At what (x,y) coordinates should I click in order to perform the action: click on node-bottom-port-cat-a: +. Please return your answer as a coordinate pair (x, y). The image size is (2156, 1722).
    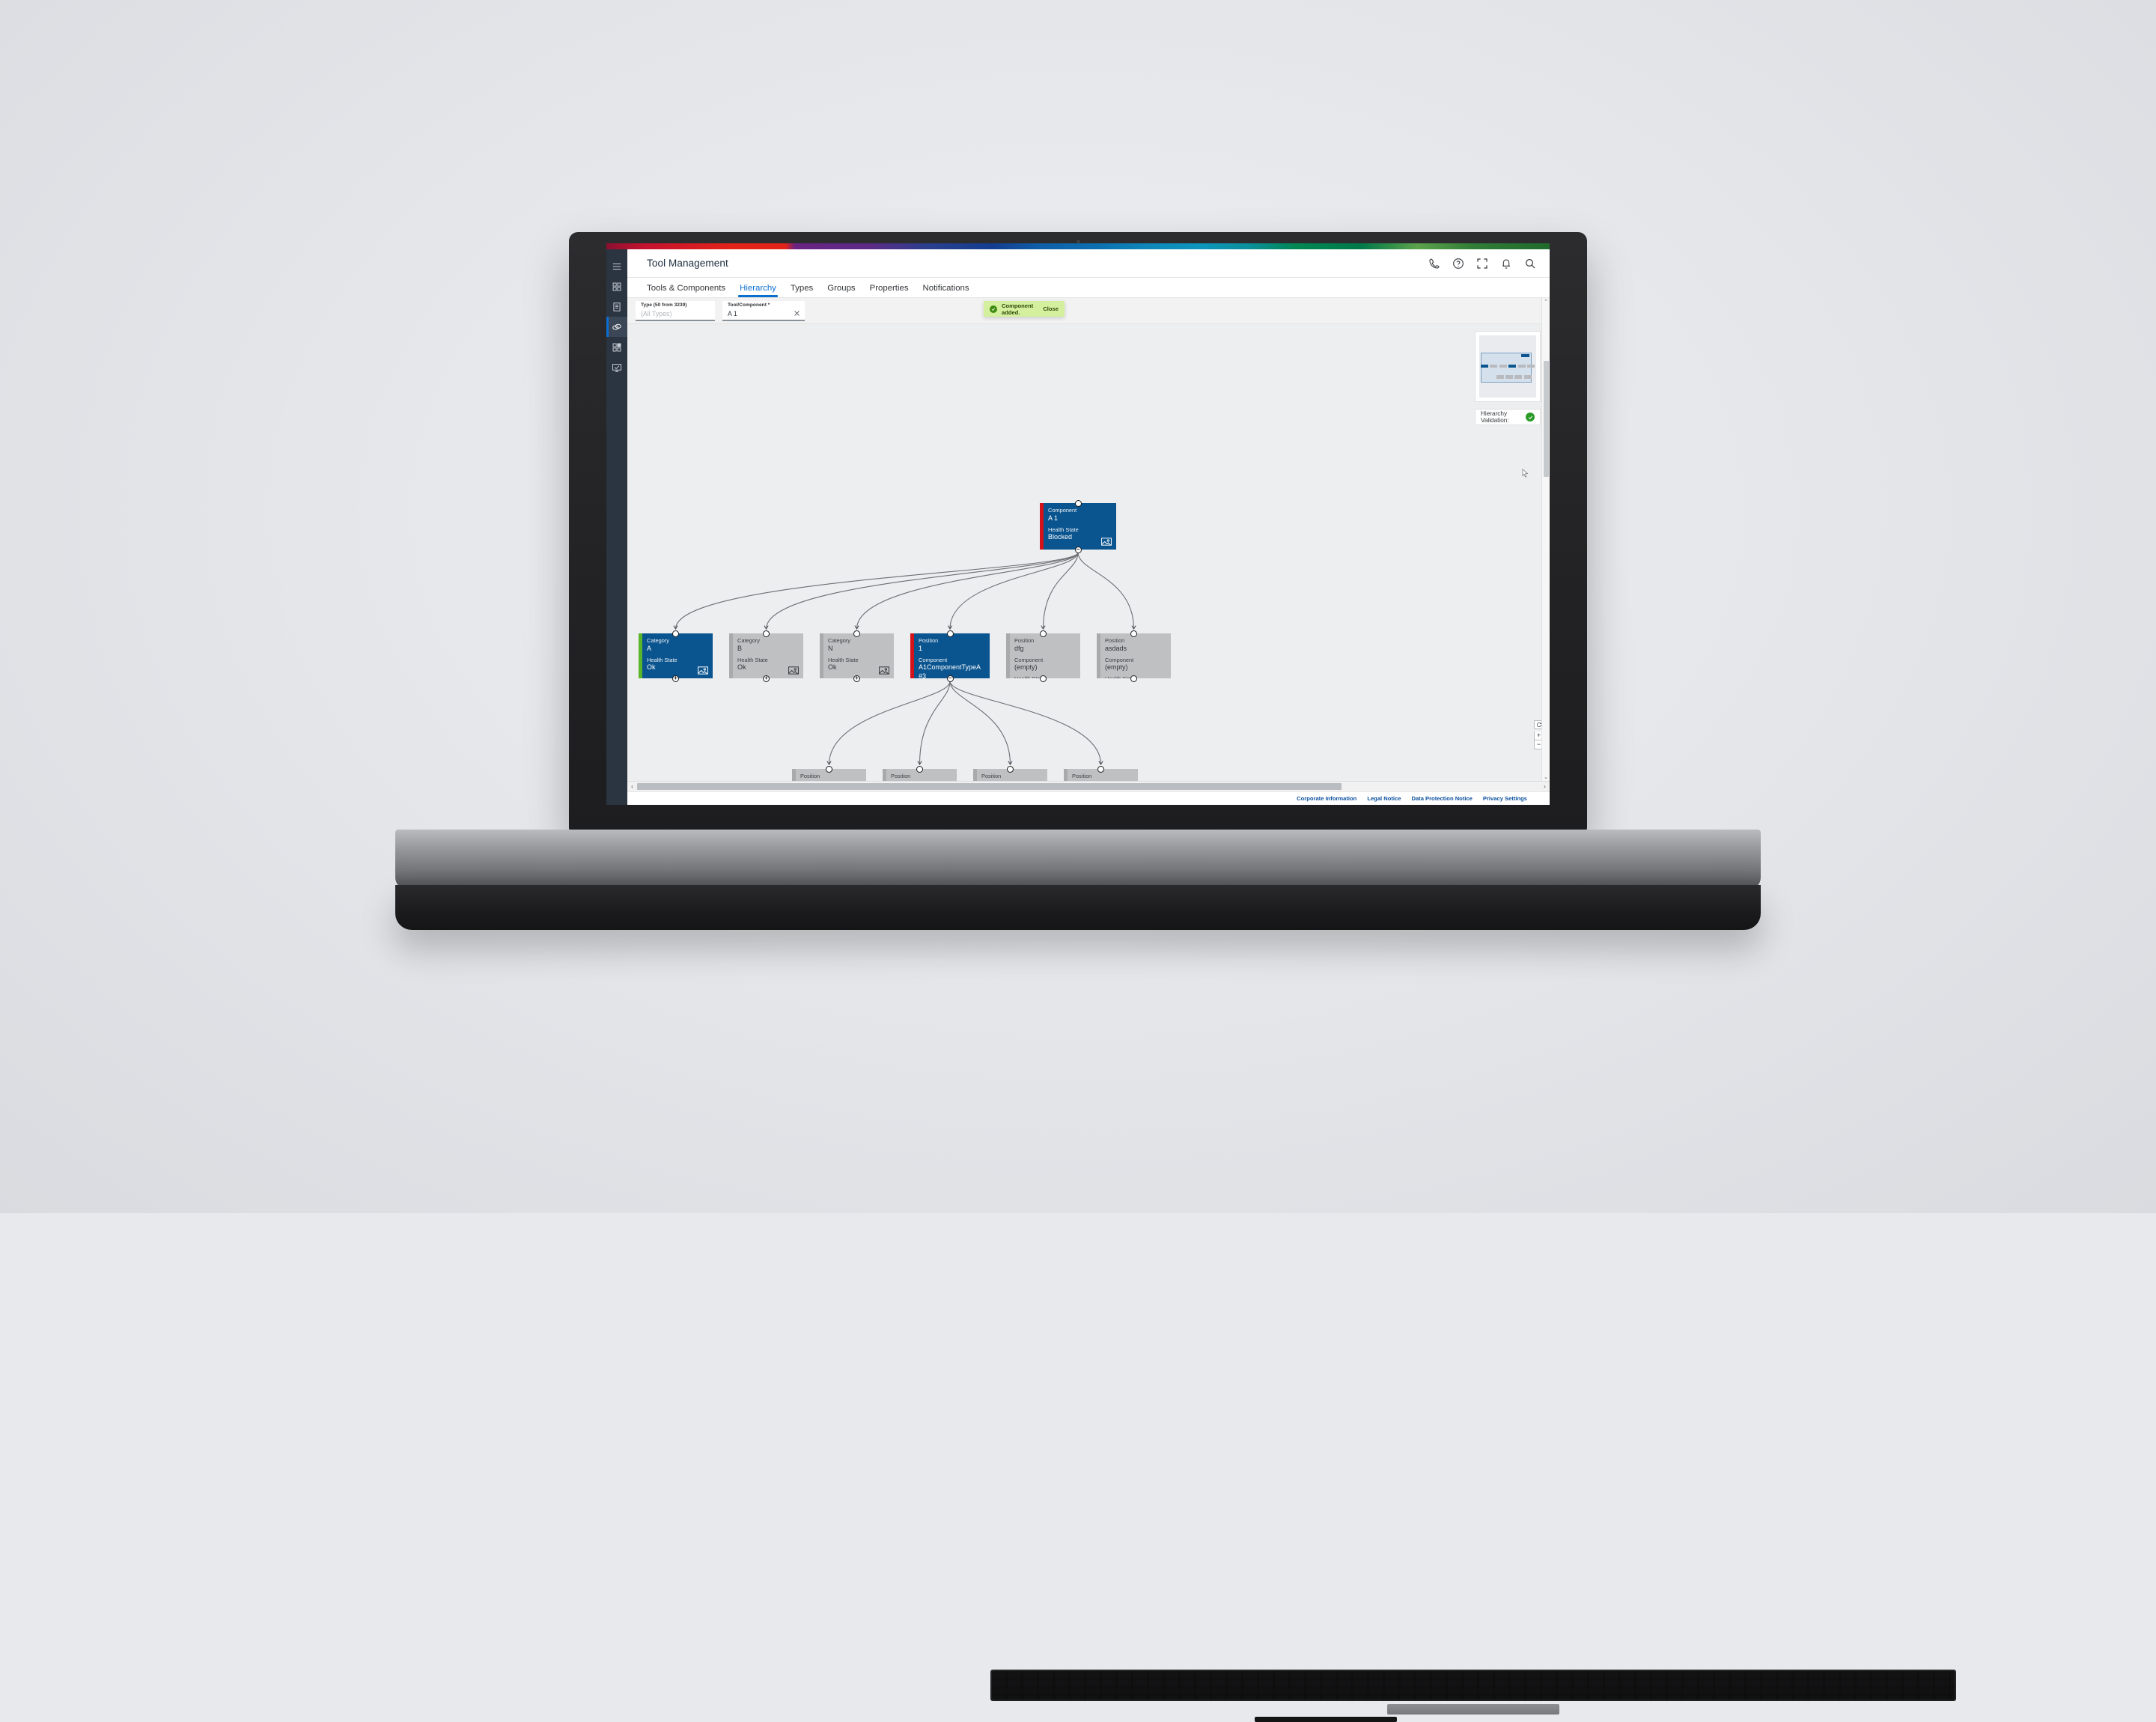
    Looking at the image, I should click on (675, 678).